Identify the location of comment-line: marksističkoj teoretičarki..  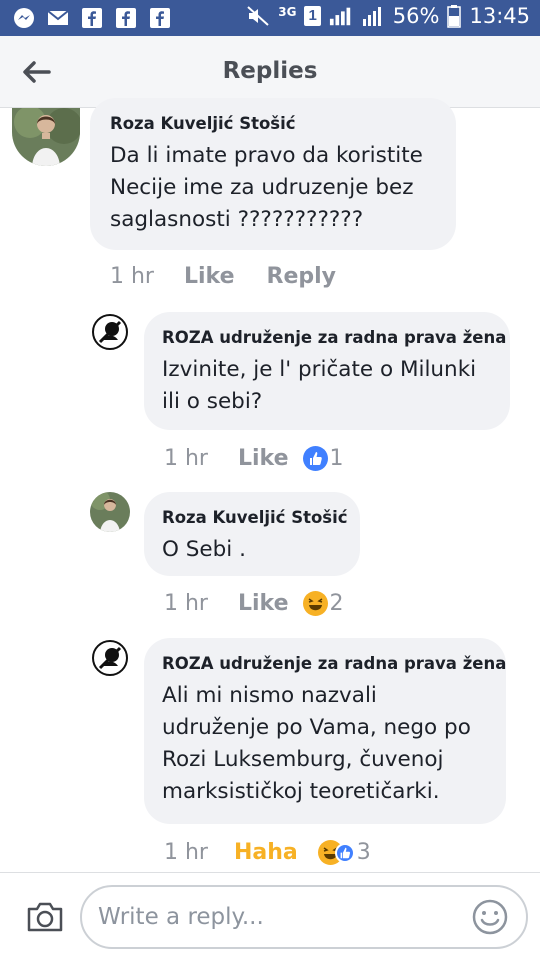
(301, 791).